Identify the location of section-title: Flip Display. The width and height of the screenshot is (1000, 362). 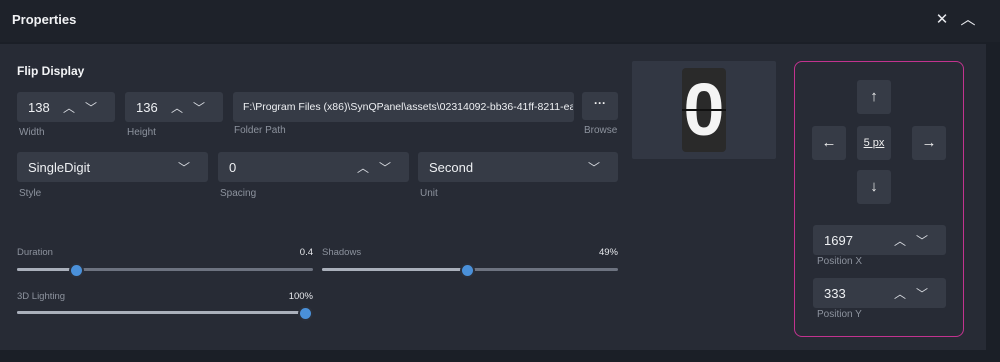
(51, 71).